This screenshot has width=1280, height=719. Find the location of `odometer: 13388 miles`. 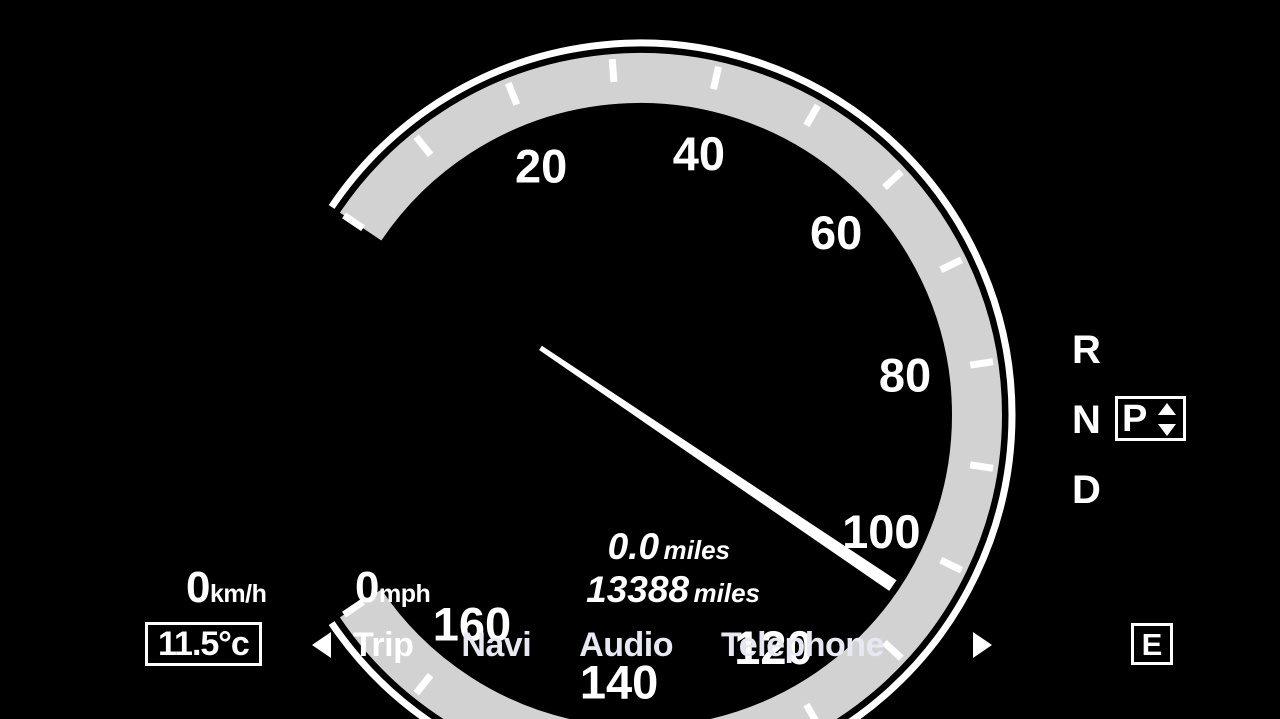

odometer: 13388 miles is located at coordinates (615, 590).